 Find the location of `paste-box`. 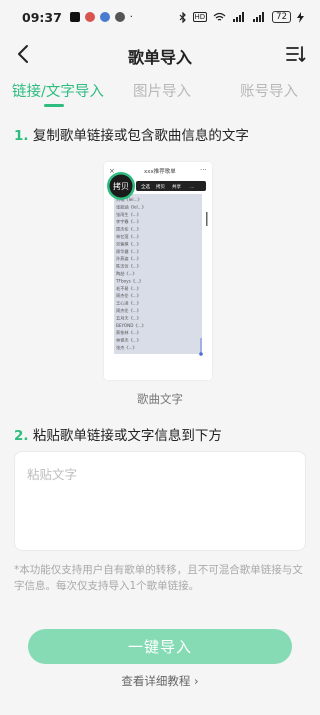

paste-box is located at coordinates (160, 501).